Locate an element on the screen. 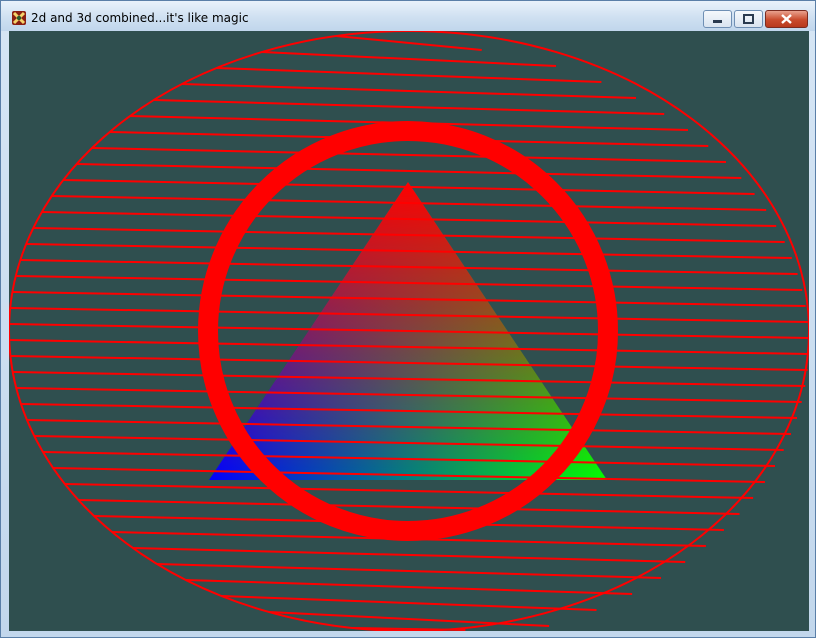 This screenshot has height=638, width=816. close-button is located at coordinates (786, 19).